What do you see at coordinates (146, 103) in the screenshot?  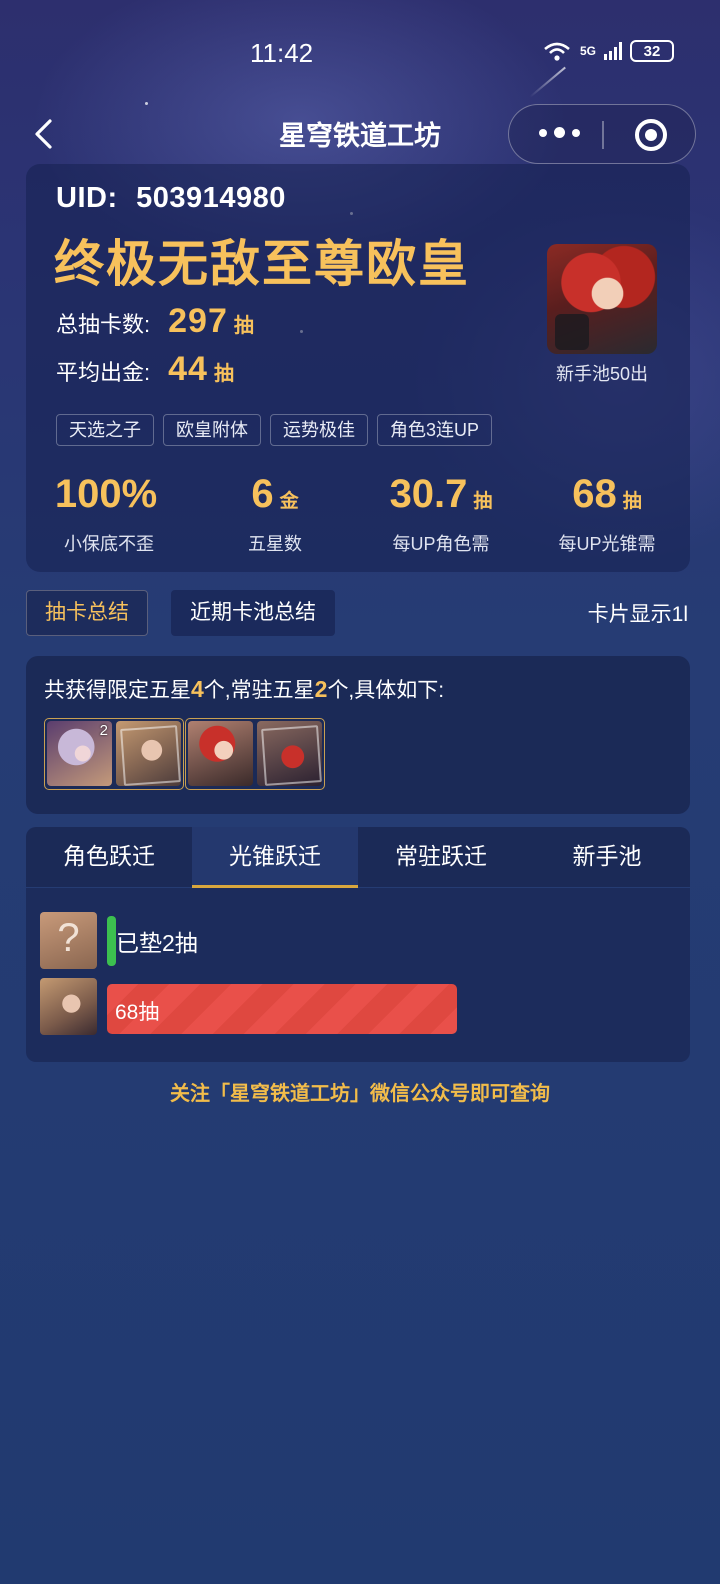 I see `star-decoration` at bounding box center [146, 103].